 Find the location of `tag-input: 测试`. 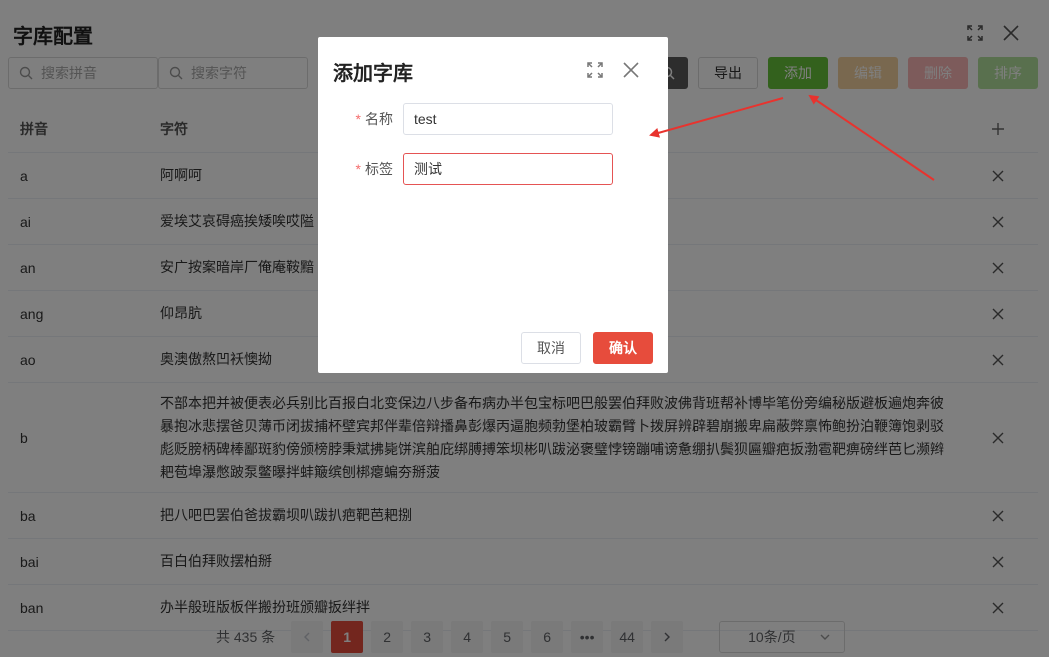

tag-input: 测试 is located at coordinates (508, 169).